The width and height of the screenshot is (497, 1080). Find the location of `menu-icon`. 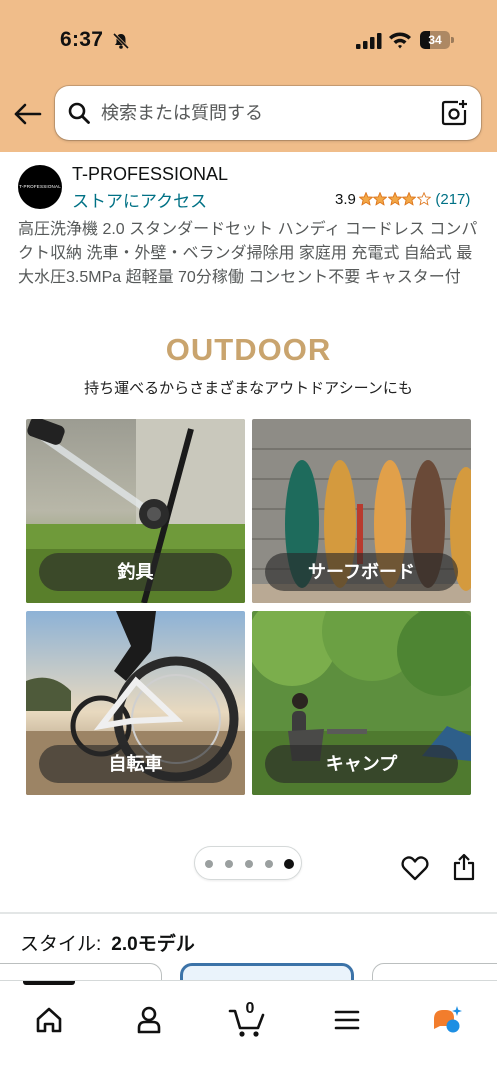

menu-icon is located at coordinates (347, 1020).